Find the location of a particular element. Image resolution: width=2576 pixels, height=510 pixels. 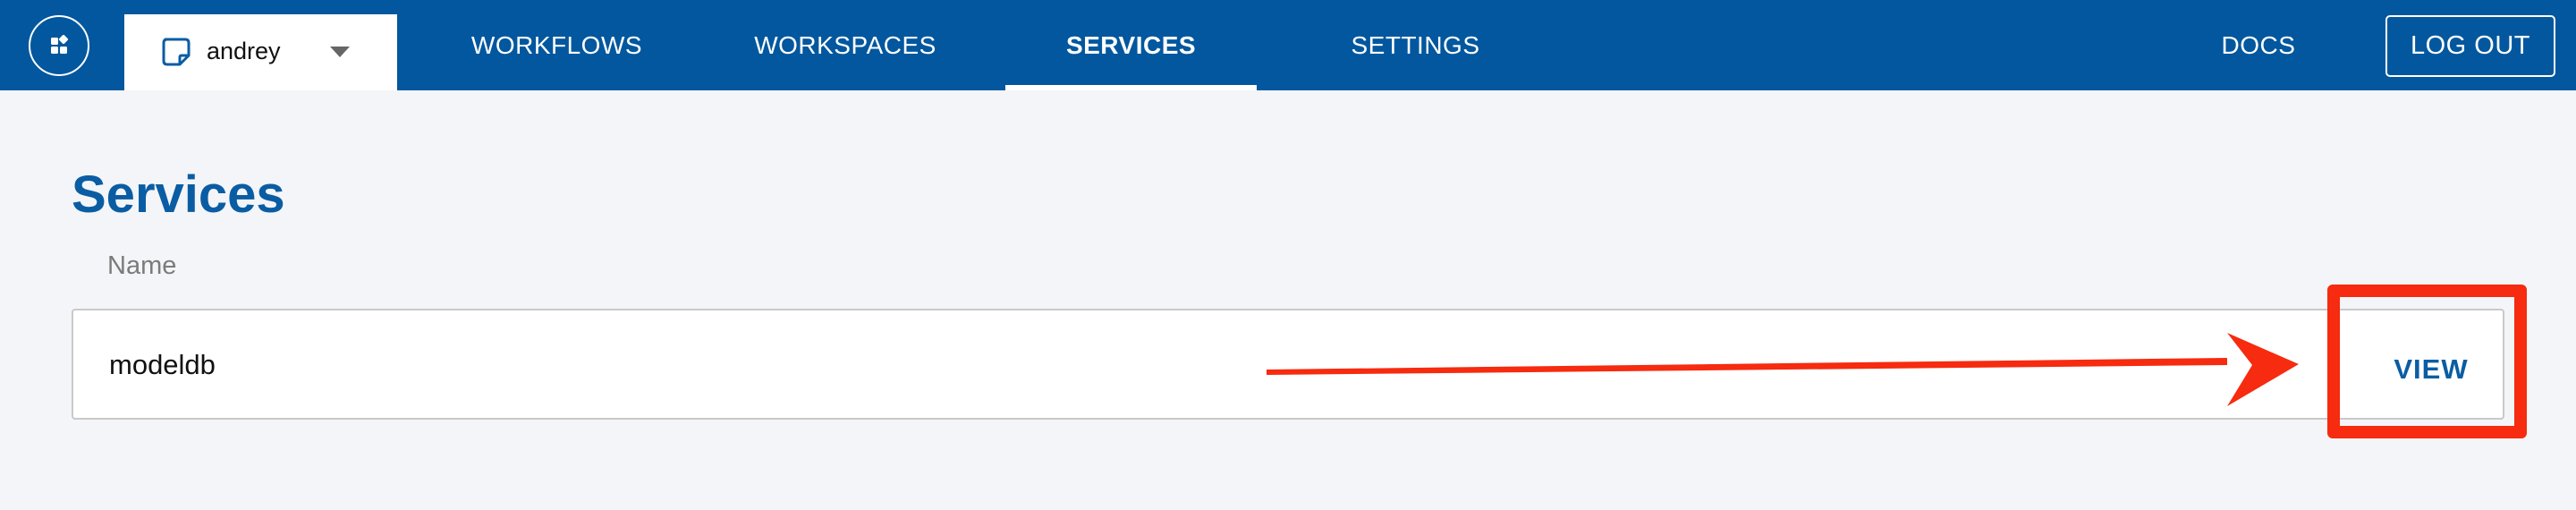

nav-services: SERVICES is located at coordinates (1131, 45).